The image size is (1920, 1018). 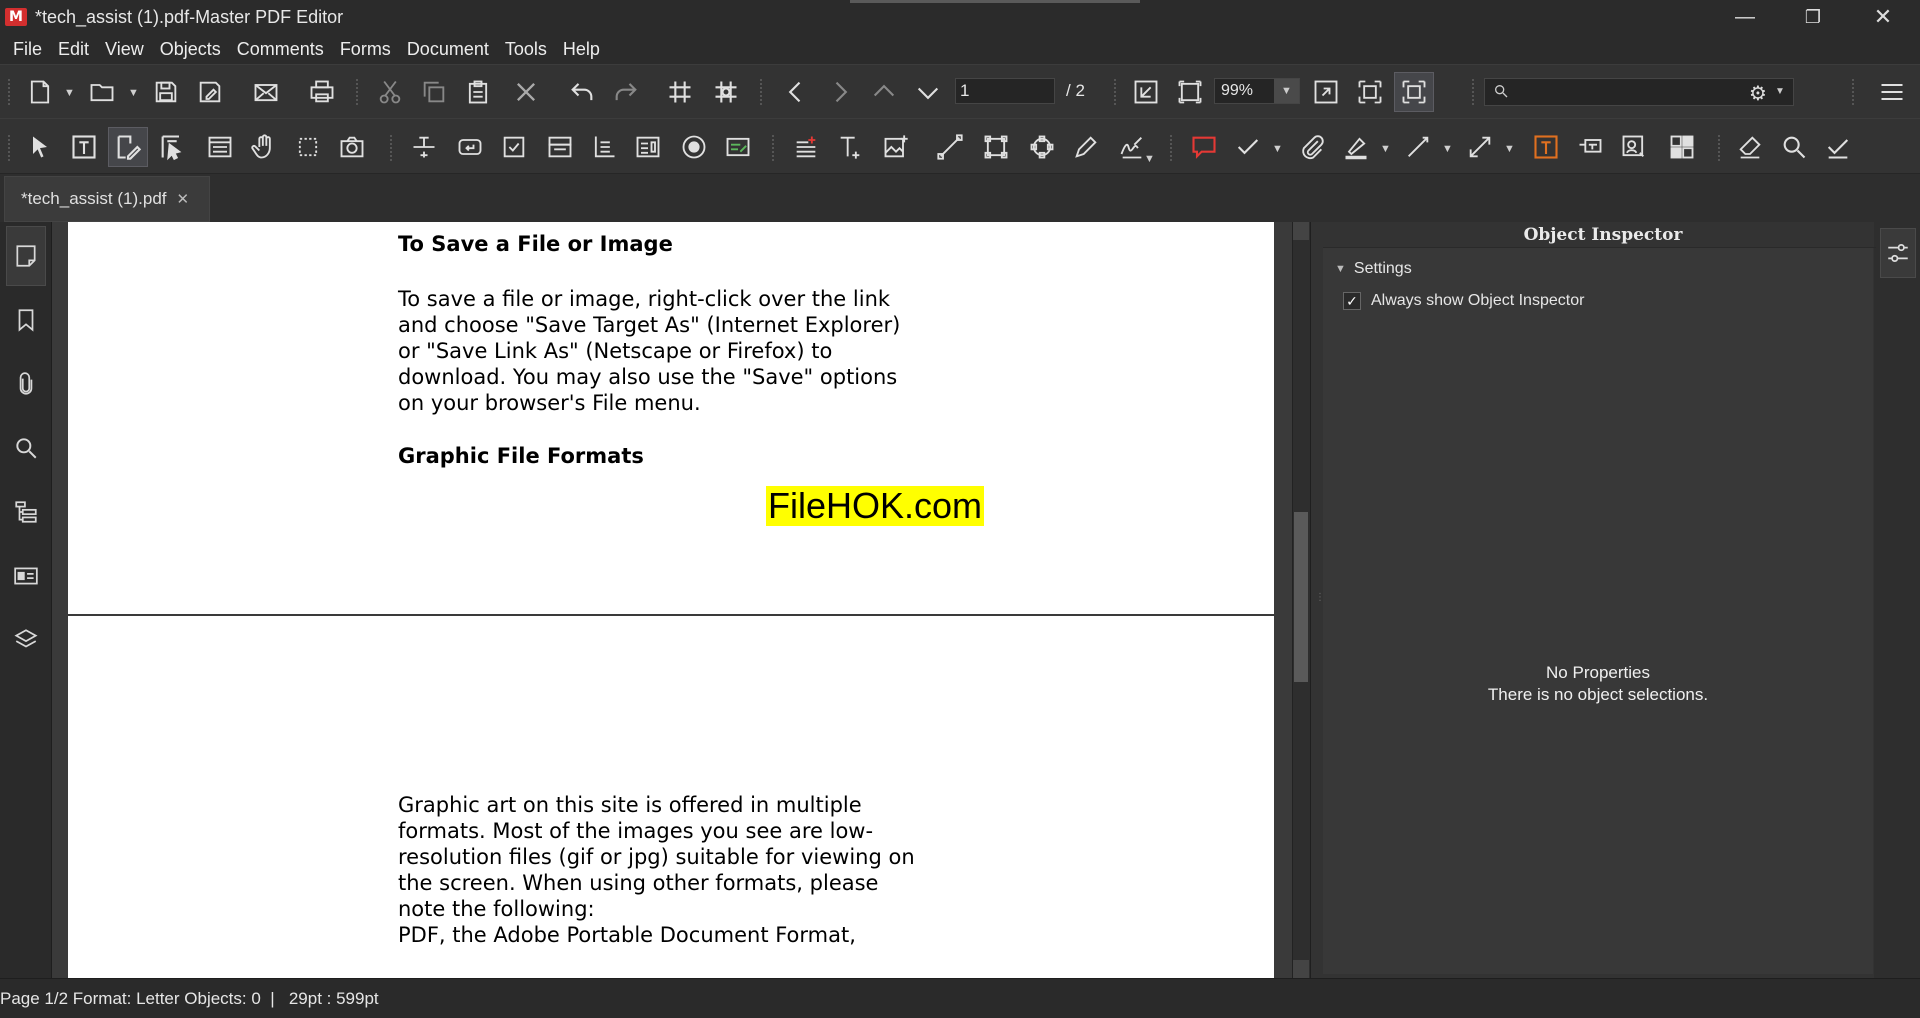 What do you see at coordinates (26, 448) in the screenshot?
I see `search-panel-icon` at bounding box center [26, 448].